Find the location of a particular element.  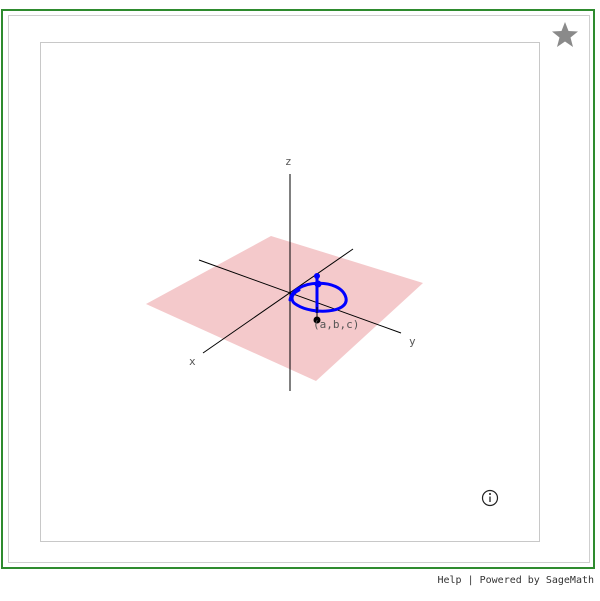

z-axis-label: z is located at coordinates (288, 161).